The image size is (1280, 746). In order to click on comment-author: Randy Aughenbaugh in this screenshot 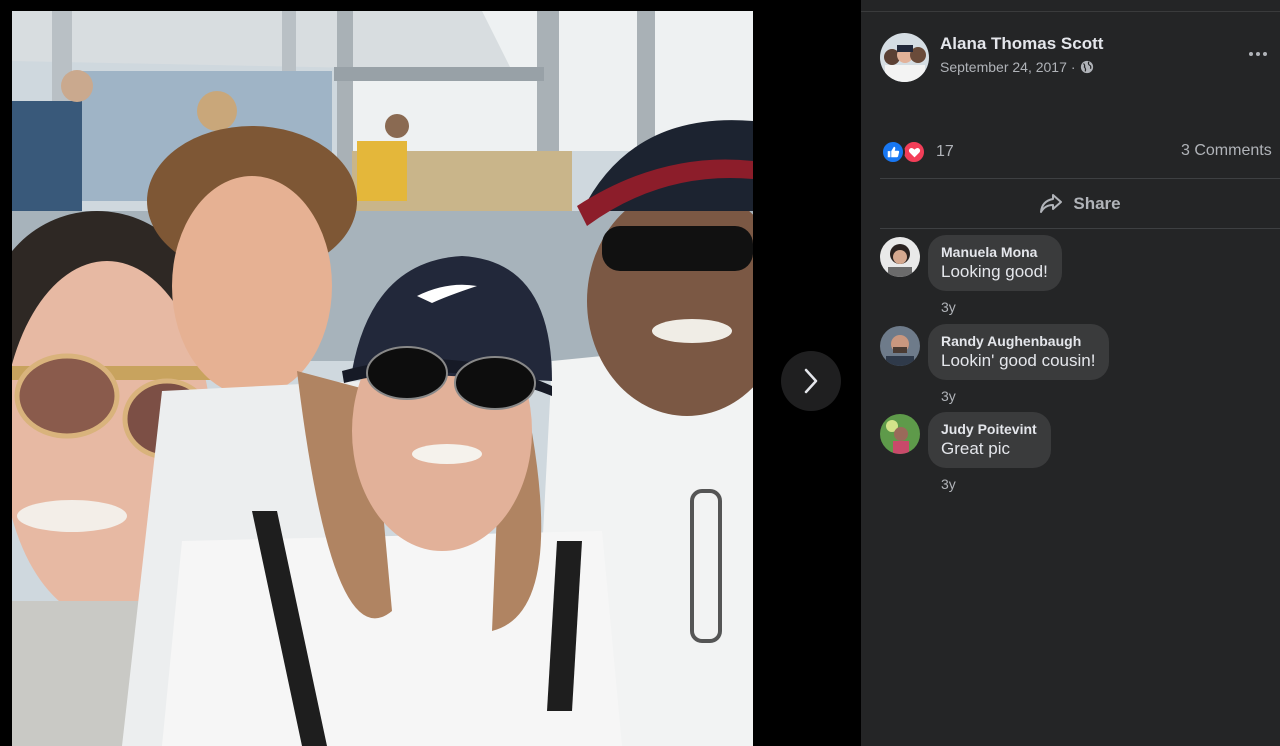, I will do `click(1018, 341)`.